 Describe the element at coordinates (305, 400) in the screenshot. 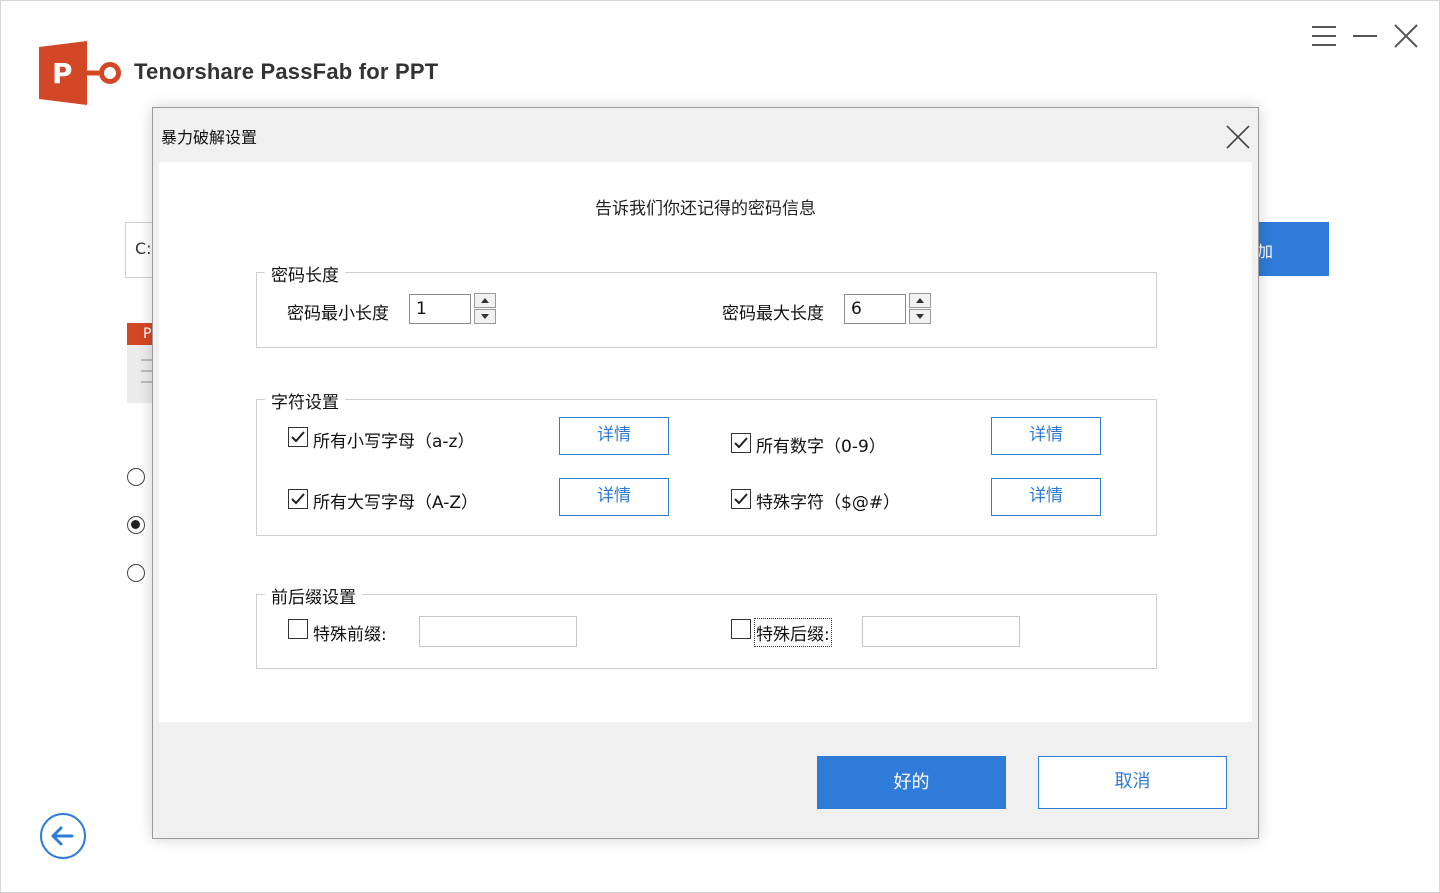

I see `charset-group-label: 字符设置` at that location.